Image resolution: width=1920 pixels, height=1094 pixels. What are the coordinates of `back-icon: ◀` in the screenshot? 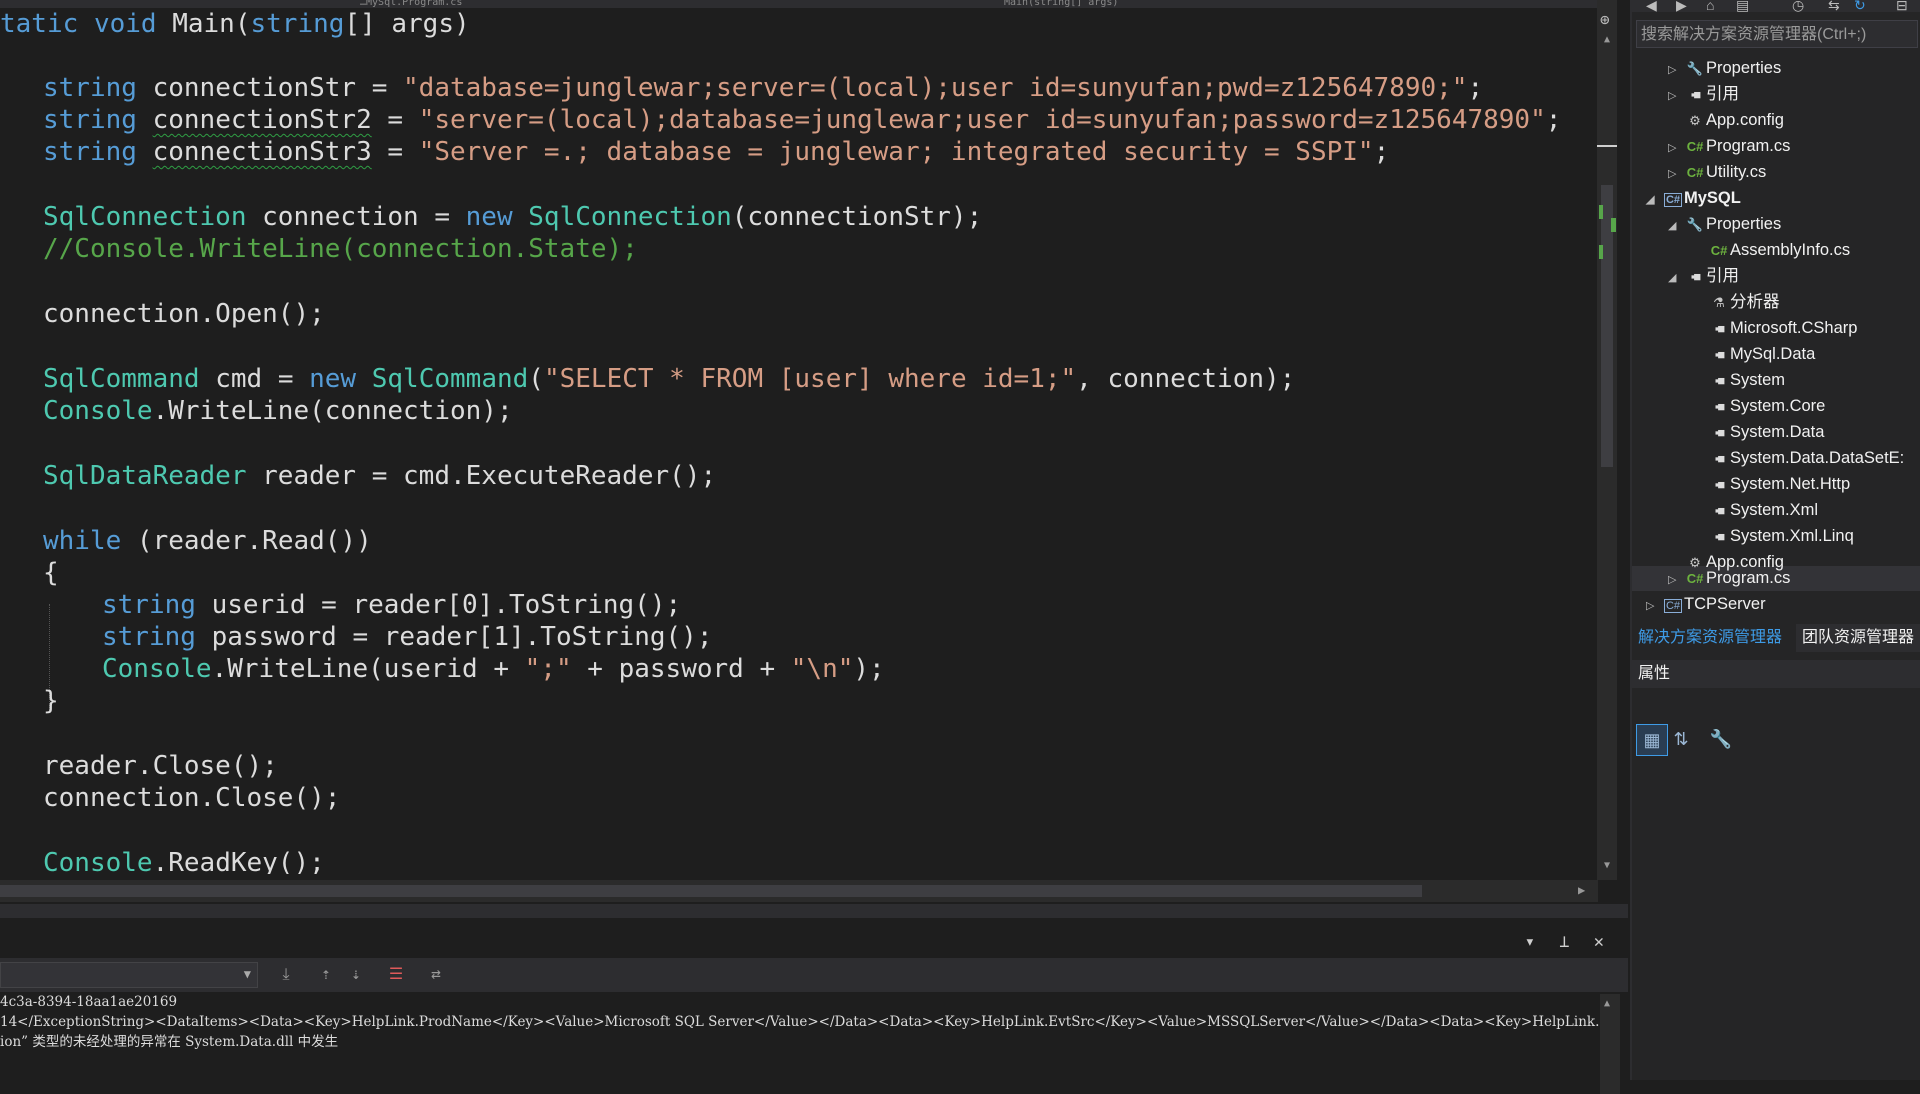 It's located at (1651, 7).